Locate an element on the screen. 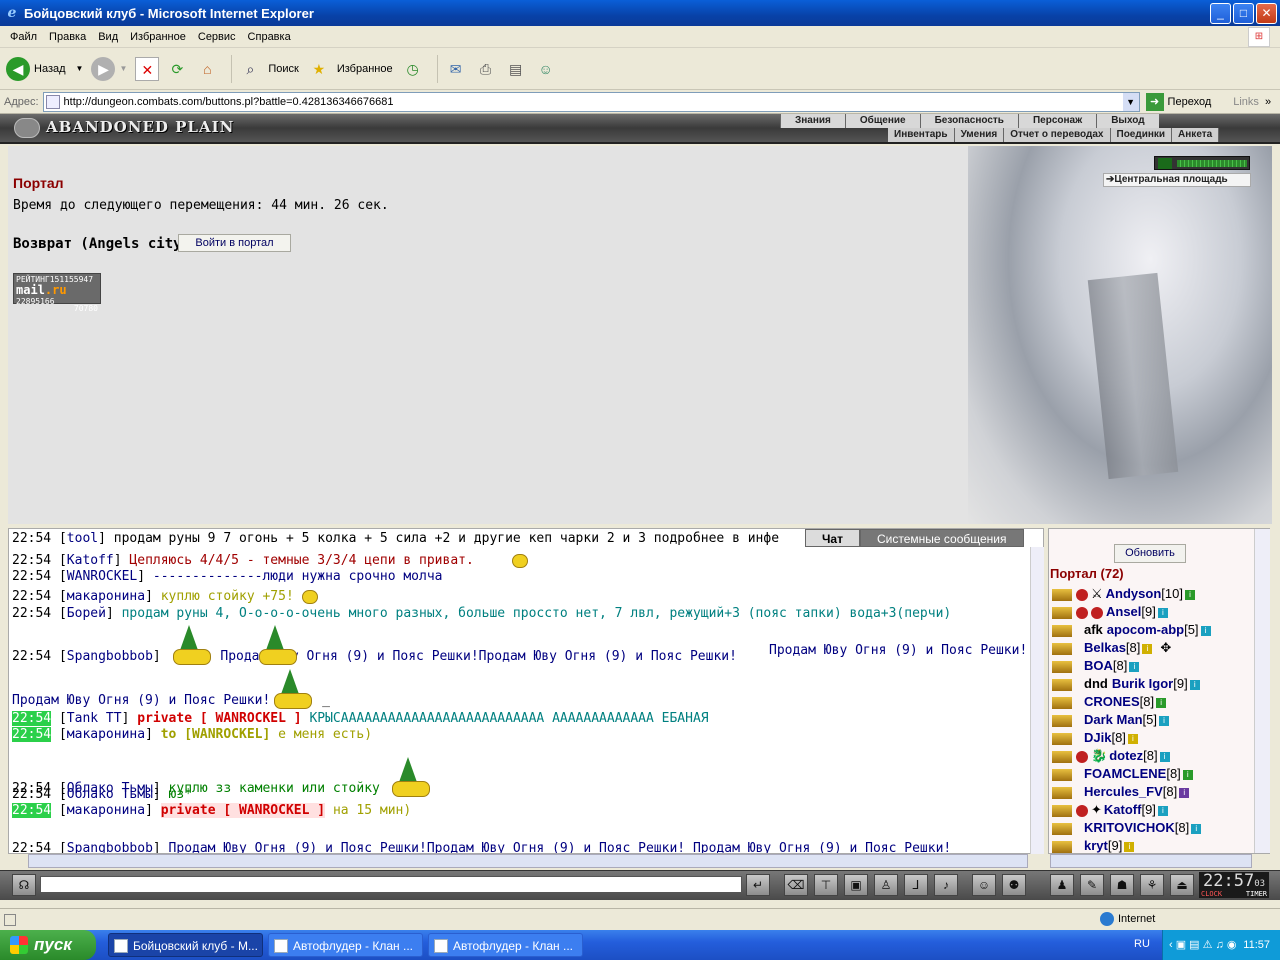 The height and width of the screenshot is (960, 1280). emotes-icon: ⚉ is located at coordinates (1014, 885).